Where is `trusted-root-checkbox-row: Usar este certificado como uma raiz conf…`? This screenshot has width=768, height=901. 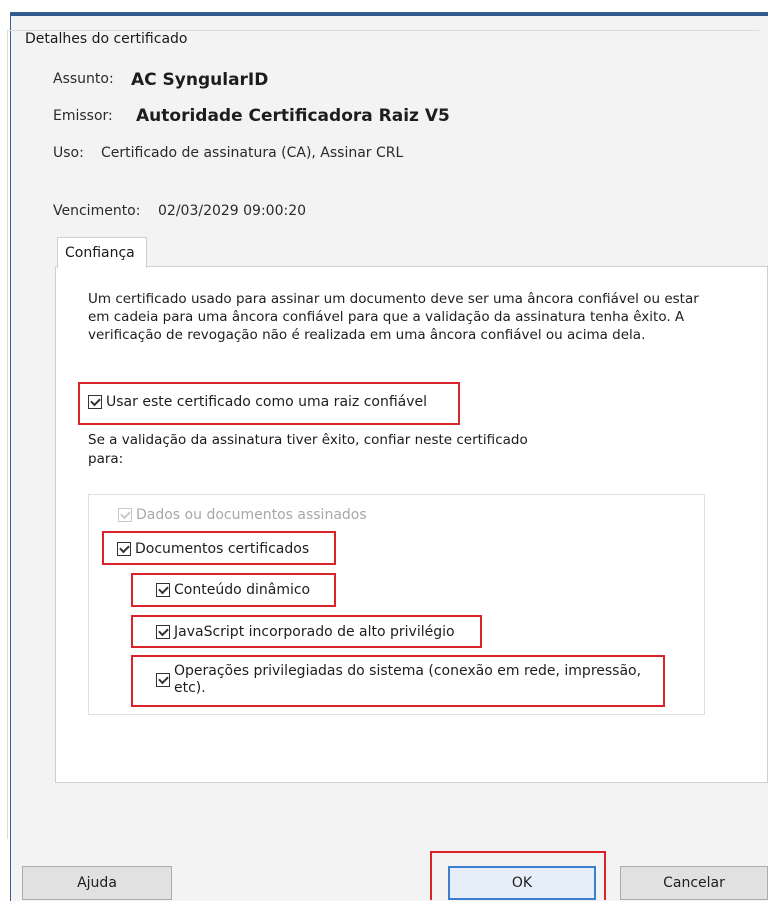
trusted-root-checkbox-row: Usar este certificado como uma raiz conf… is located at coordinates (257, 402).